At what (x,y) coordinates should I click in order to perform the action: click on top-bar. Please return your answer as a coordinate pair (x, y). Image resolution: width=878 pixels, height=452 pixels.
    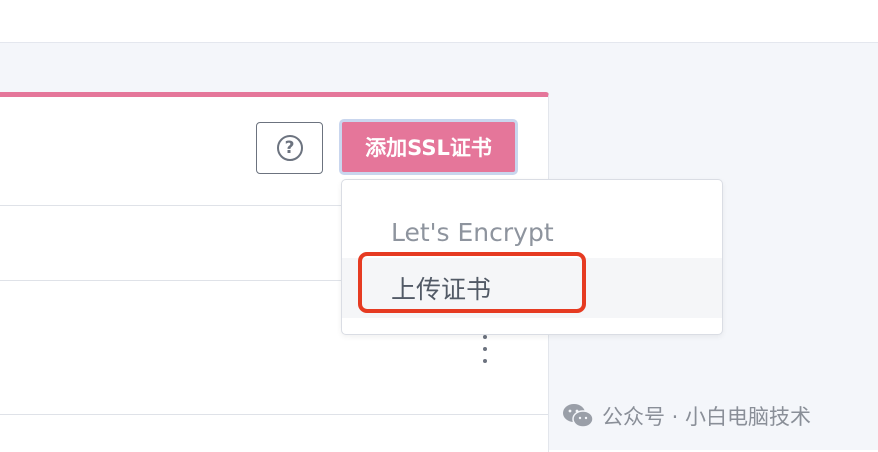
    Looking at the image, I should click on (439, 21).